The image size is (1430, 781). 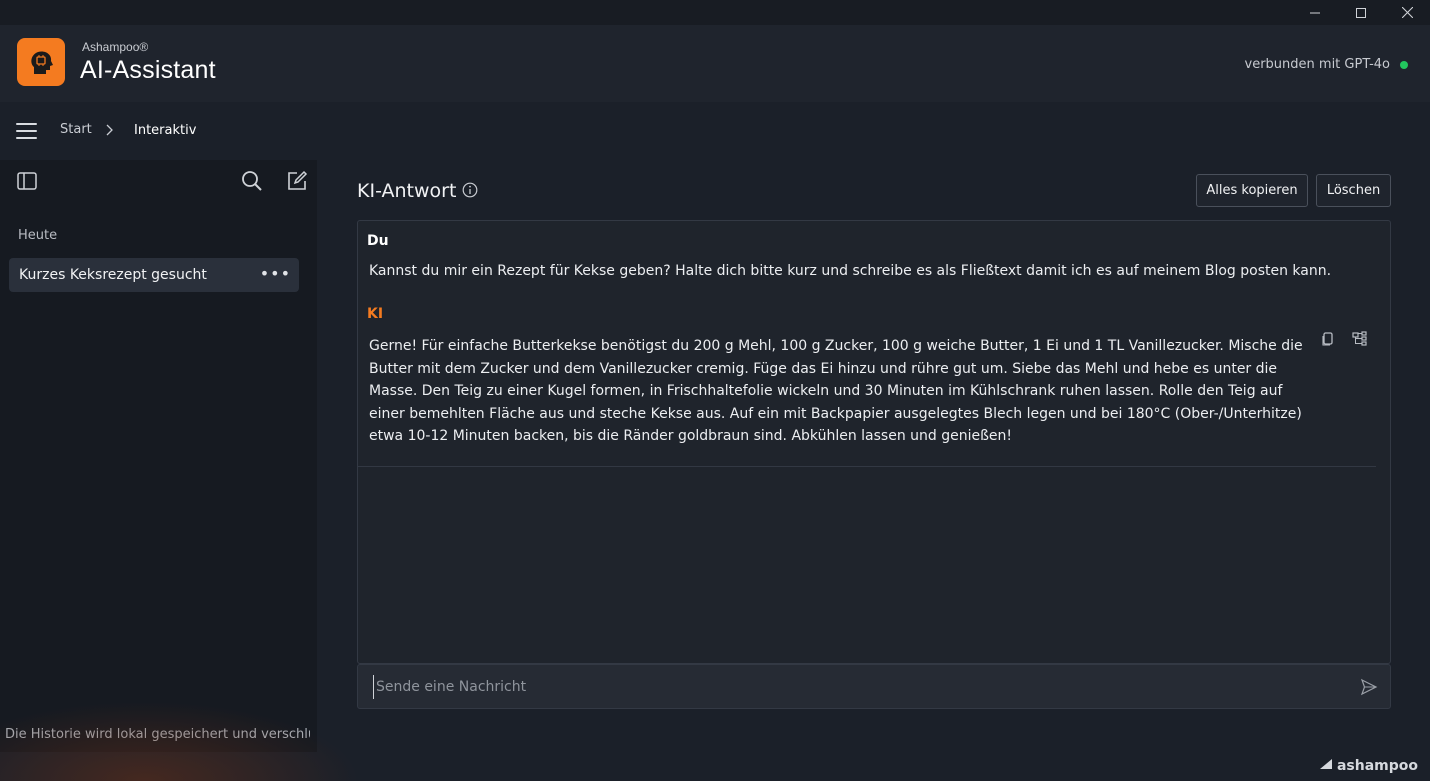 What do you see at coordinates (252, 181) in the screenshot?
I see `search-icon` at bounding box center [252, 181].